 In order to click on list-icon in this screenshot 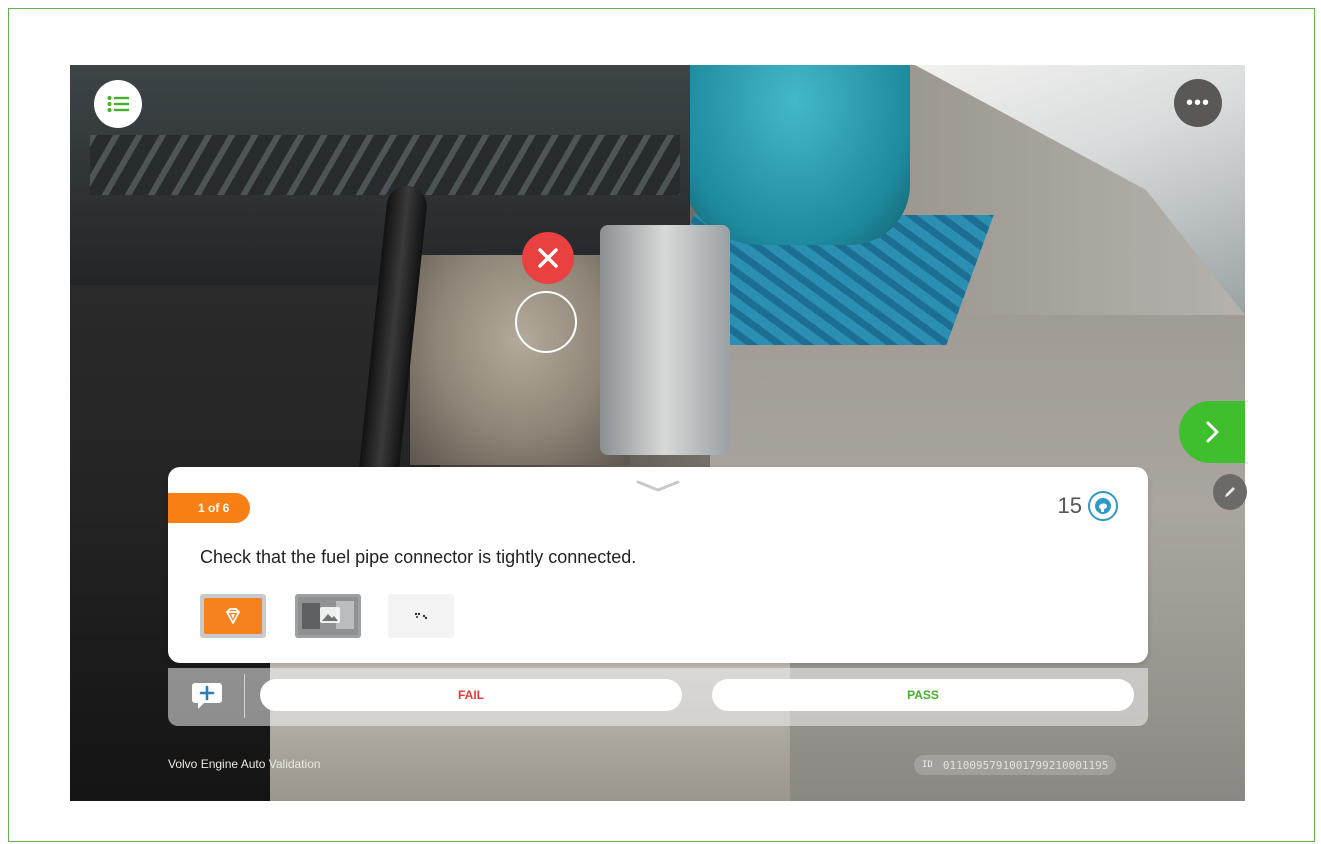, I will do `click(118, 104)`.